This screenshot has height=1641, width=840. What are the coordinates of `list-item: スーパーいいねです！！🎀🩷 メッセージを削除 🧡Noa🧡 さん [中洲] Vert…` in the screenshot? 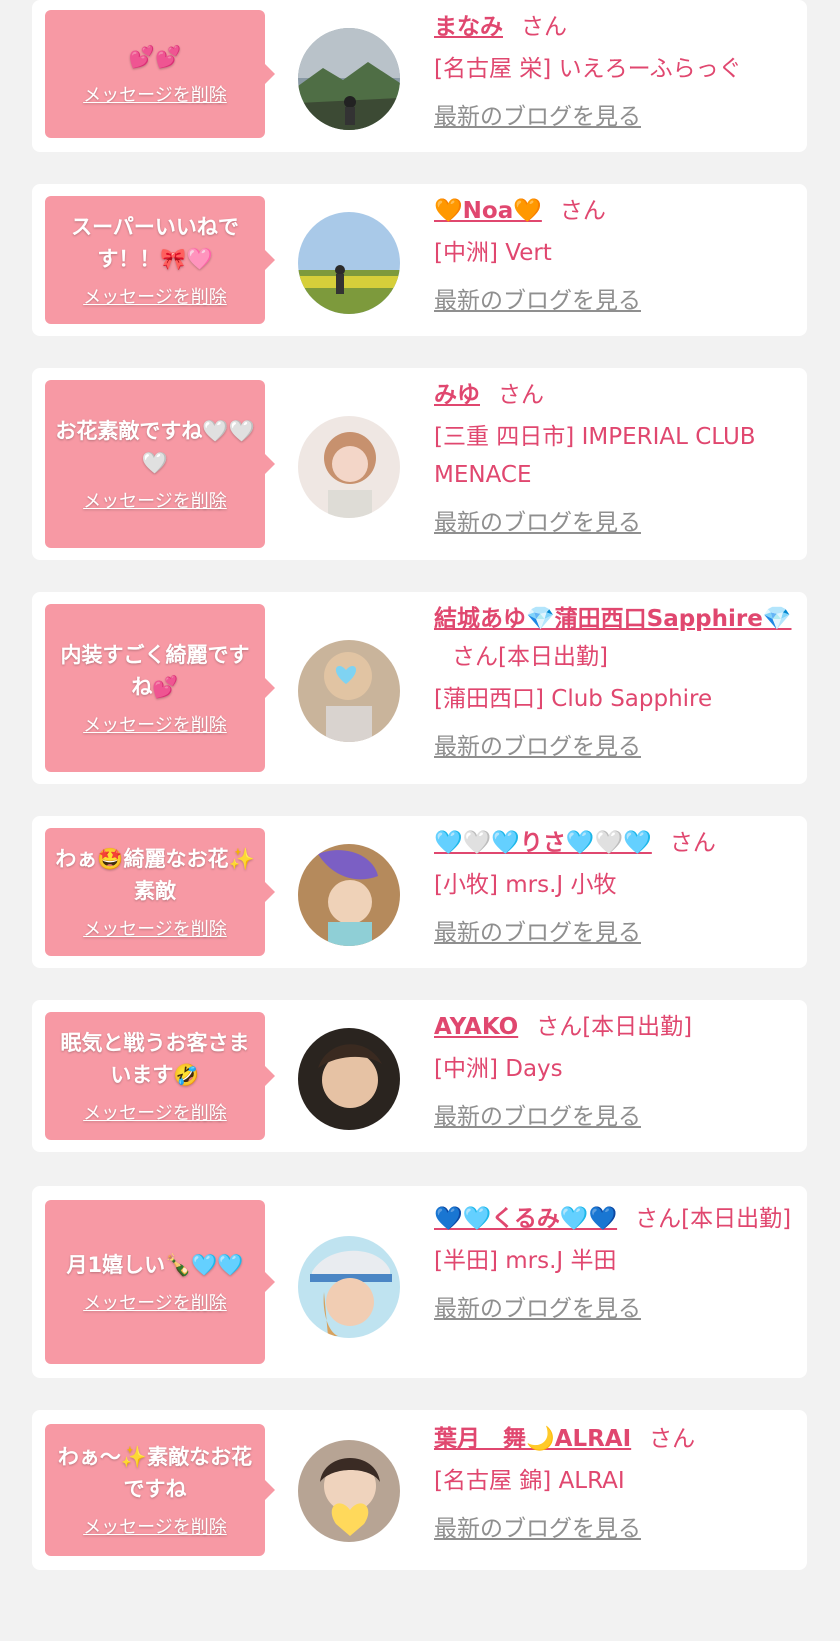 It's located at (419, 260).